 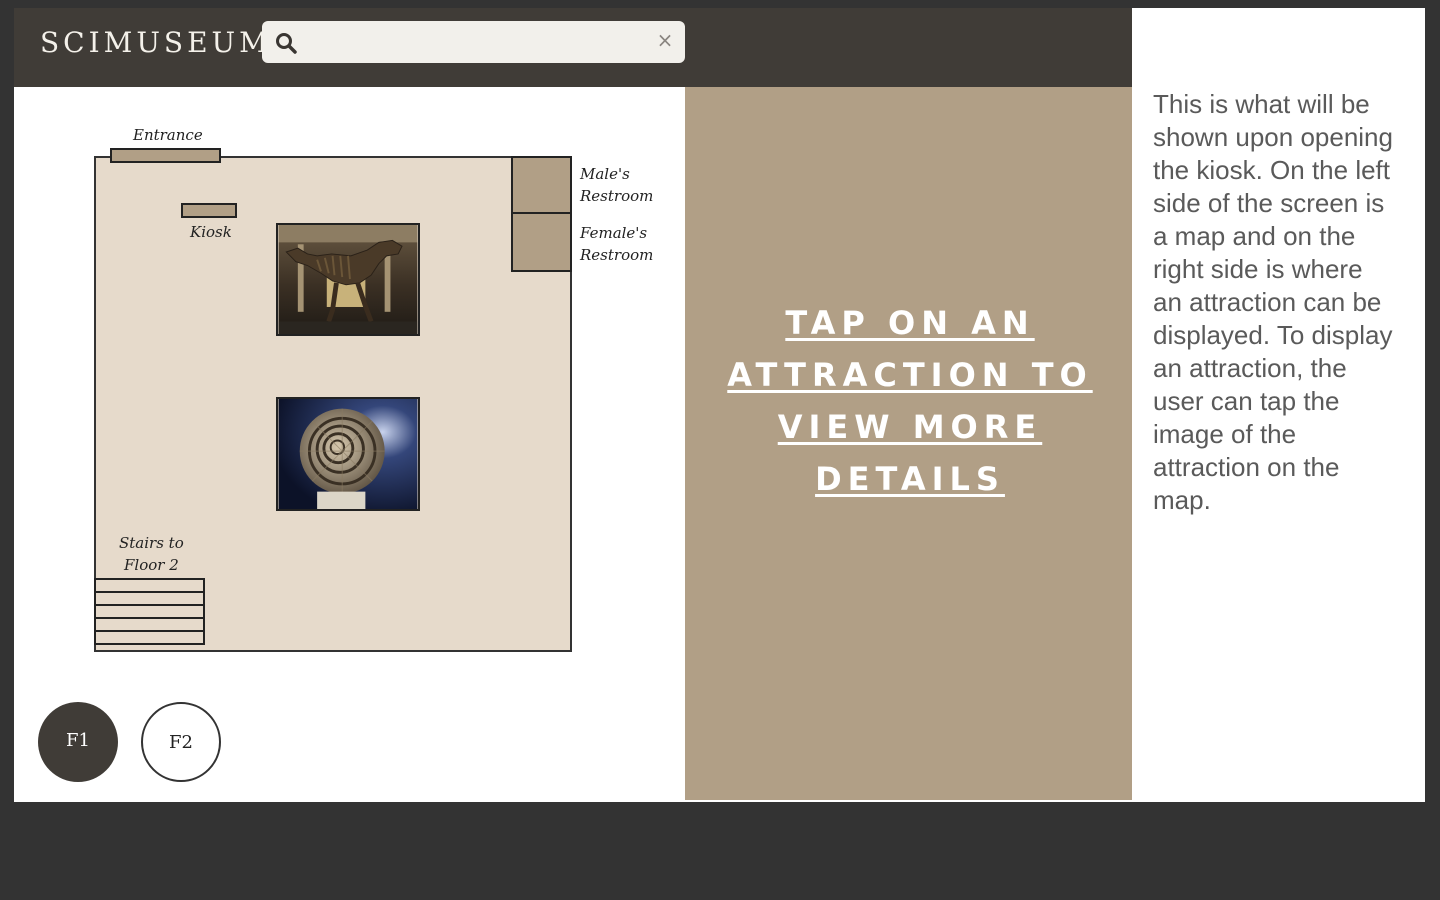 I want to click on floor-2-button: F2, so click(x=181, y=742).